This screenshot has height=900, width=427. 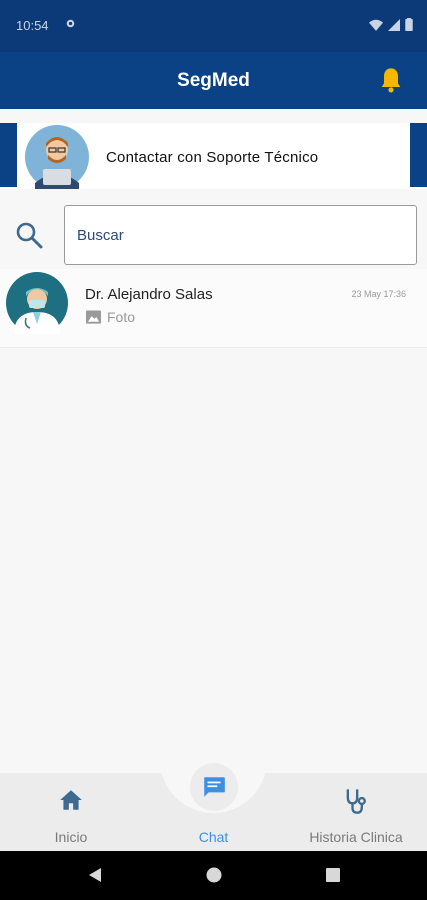 What do you see at coordinates (29, 235) in the screenshot?
I see `search-icon` at bounding box center [29, 235].